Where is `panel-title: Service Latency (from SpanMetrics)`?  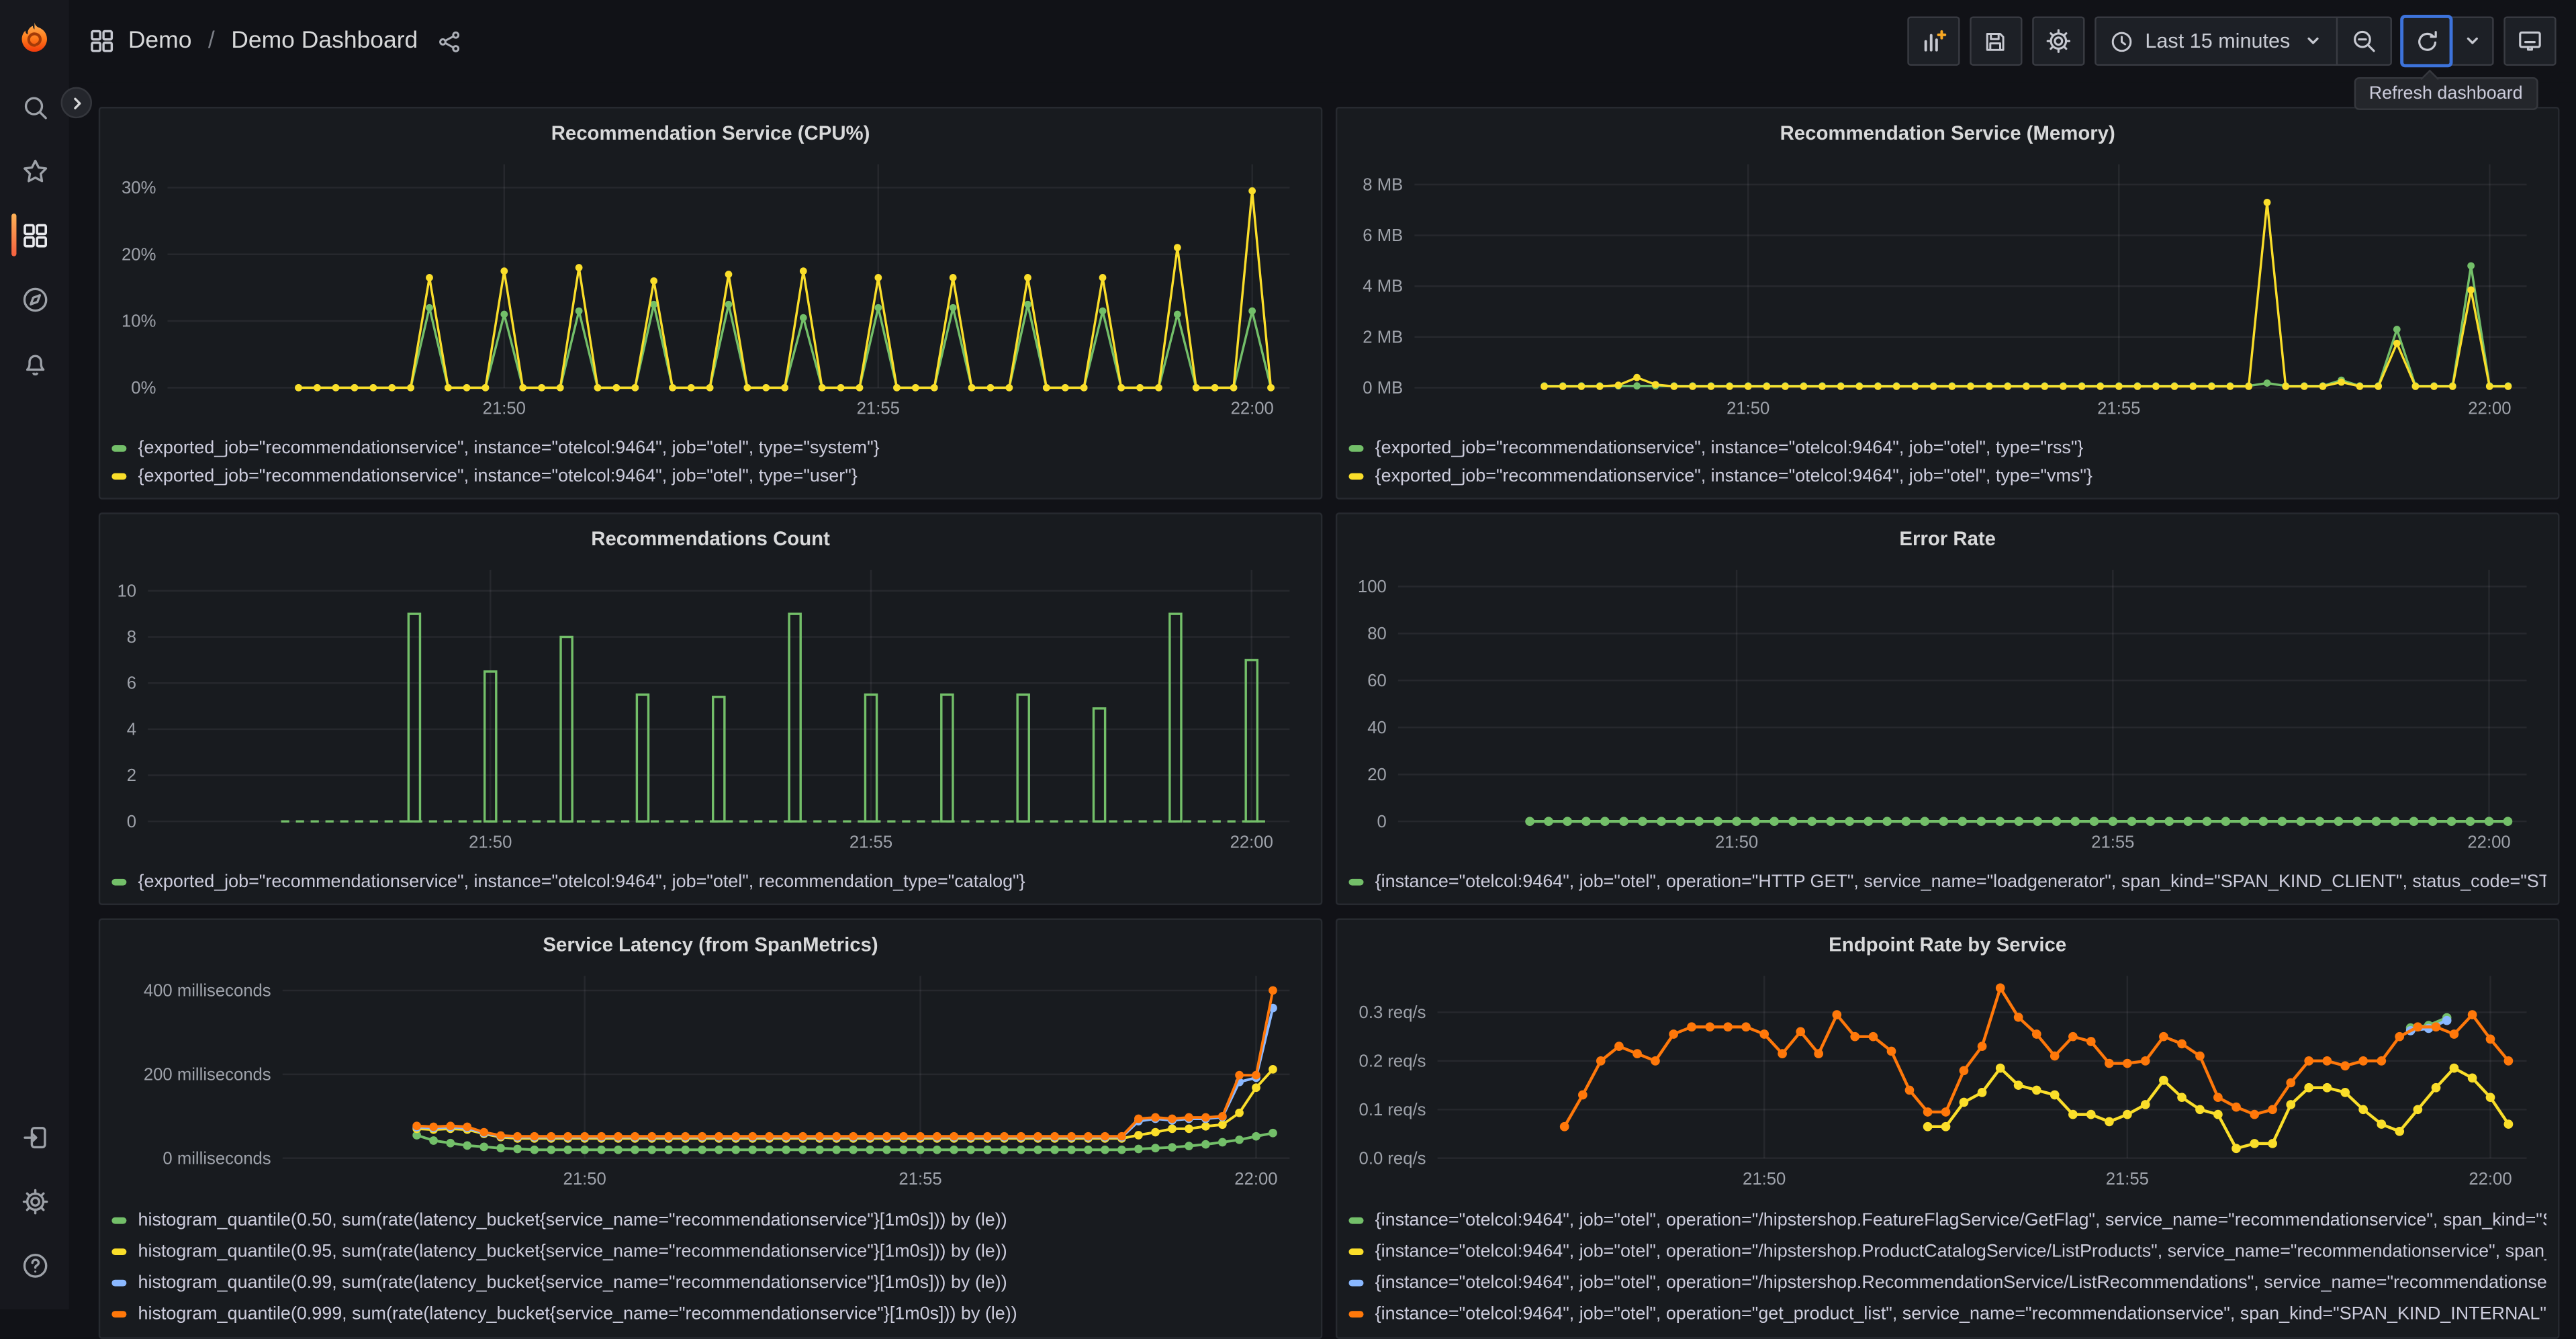
panel-title: Service Latency (from SpanMetrics) is located at coordinates (710, 945).